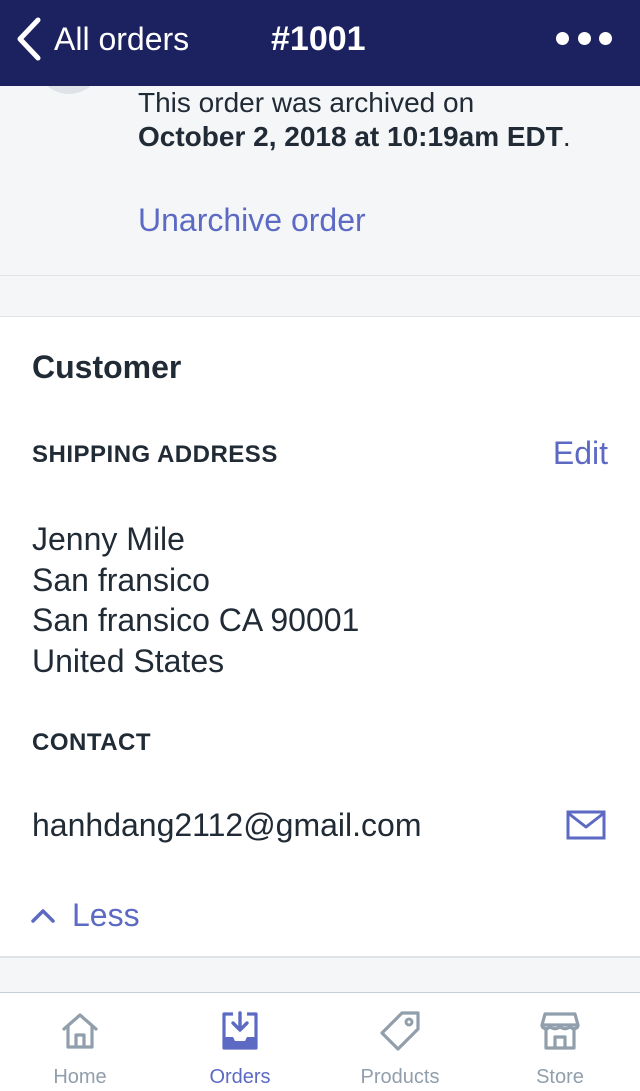  What do you see at coordinates (252, 220) in the screenshot?
I see `unarchive-order-button: Unarchive order` at bounding box center [252, 220].